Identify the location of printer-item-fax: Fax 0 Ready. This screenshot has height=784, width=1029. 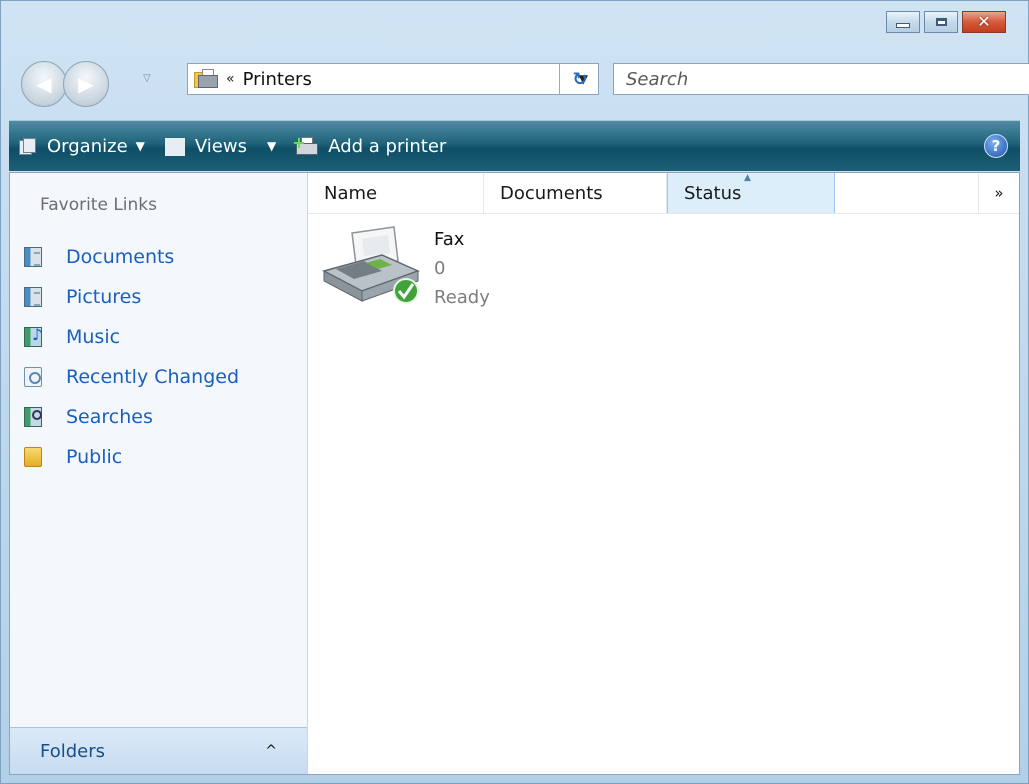
(432, 270).